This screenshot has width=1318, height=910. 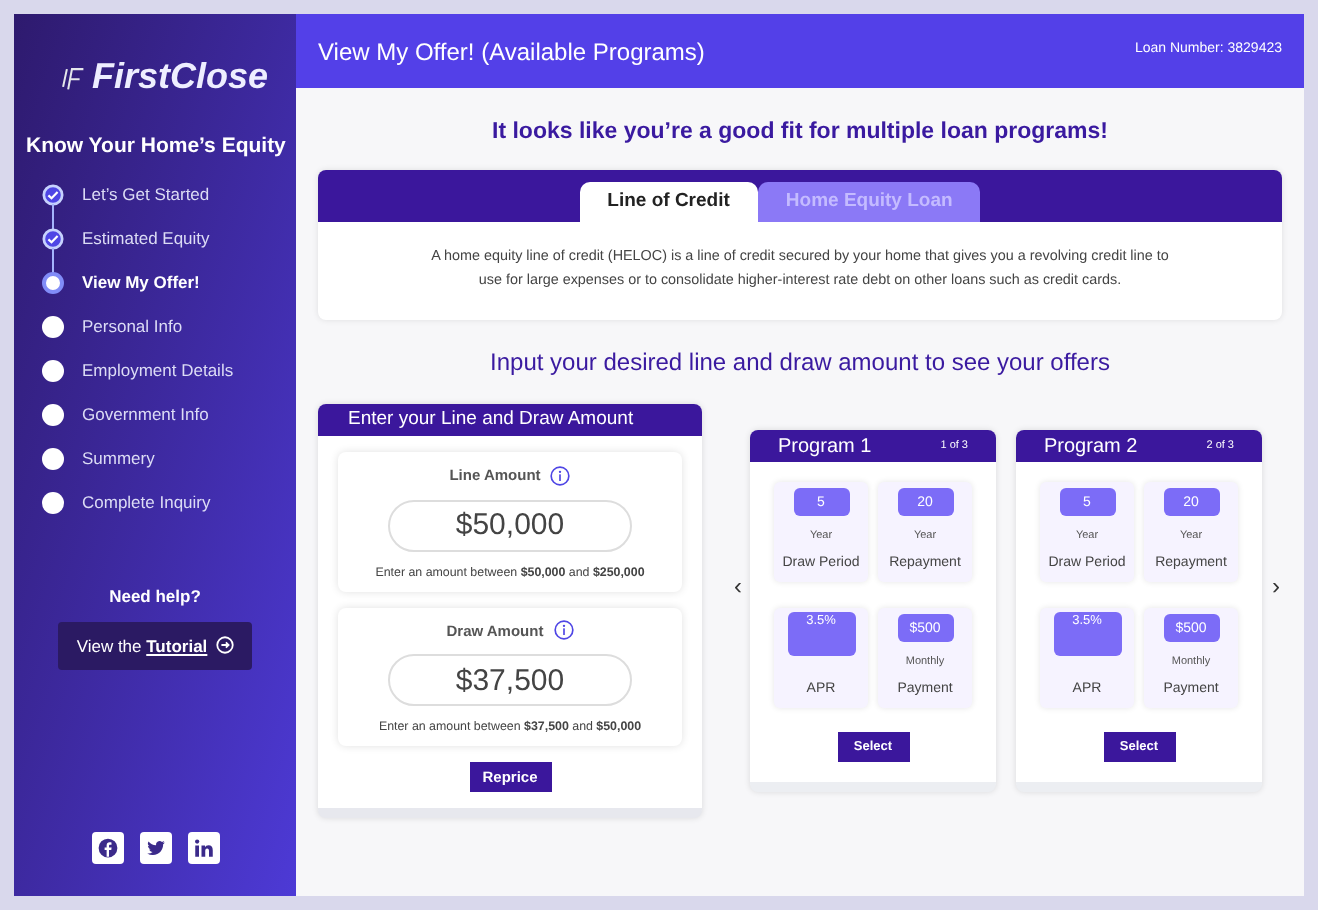 What do you see at coordinates (145, 415) in the screenshot?
I see `step-label: Government Info` at bounding box center [145, 415].